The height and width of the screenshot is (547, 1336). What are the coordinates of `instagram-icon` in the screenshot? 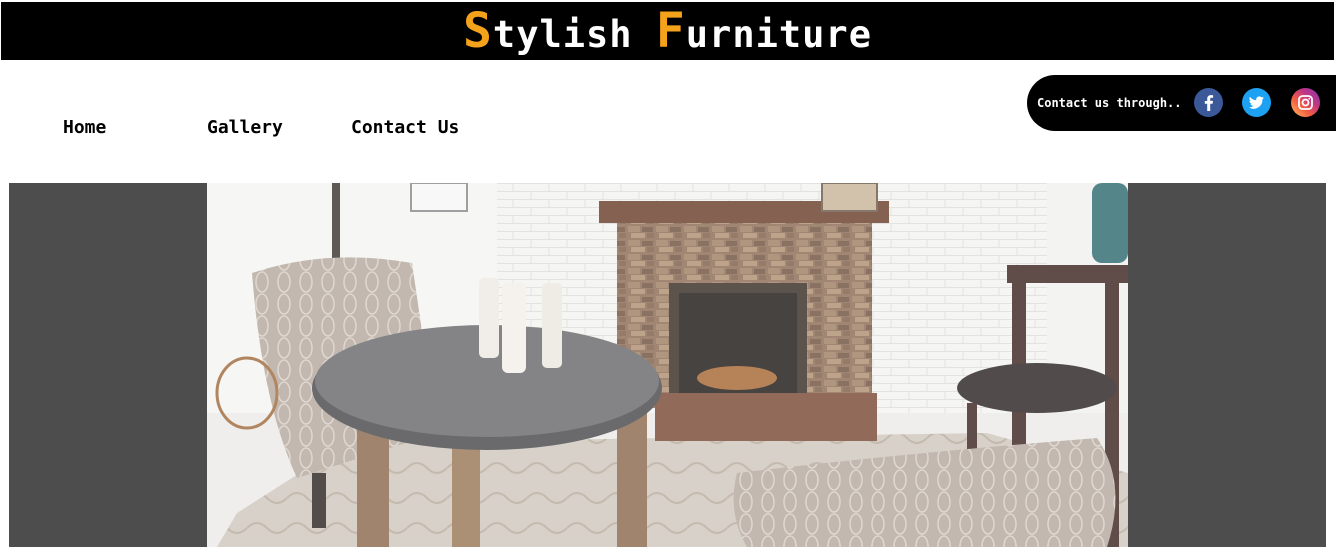 It's located at (1305, 102).